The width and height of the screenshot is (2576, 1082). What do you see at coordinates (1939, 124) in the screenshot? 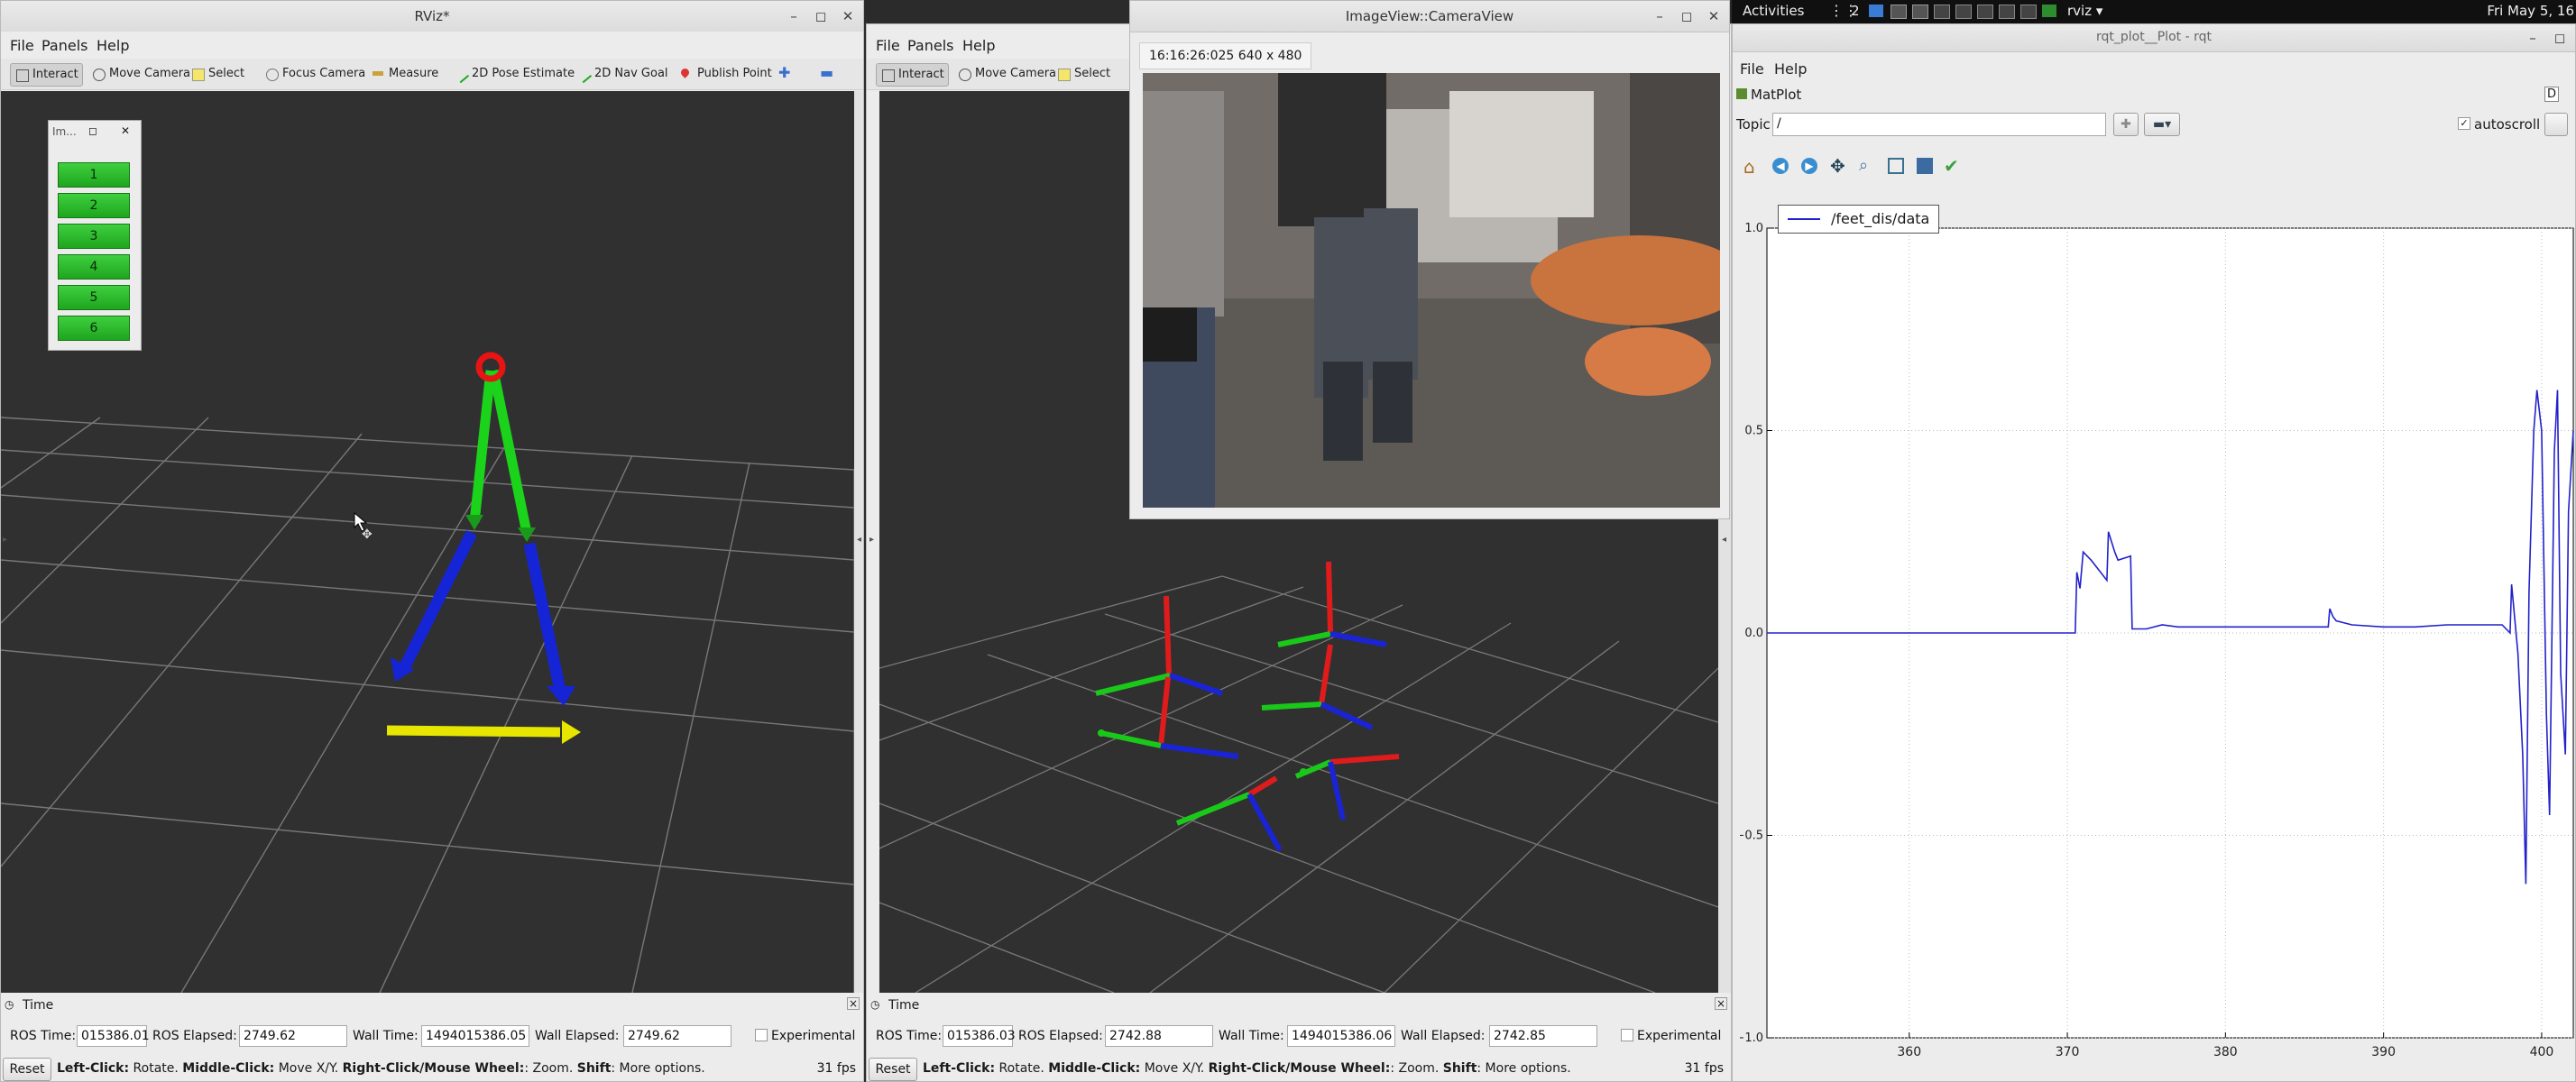
I see `topic-input: /` at bounding box center [1939, 124].